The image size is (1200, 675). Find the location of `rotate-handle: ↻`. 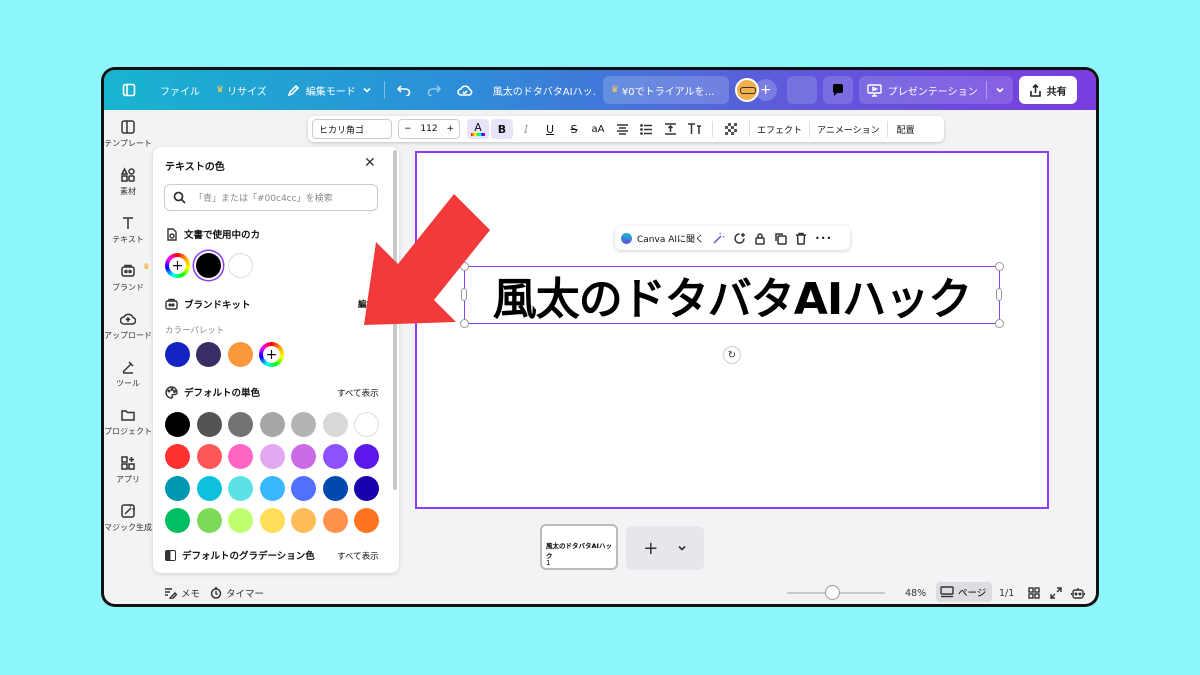

rotate-handle: ↻ is located at coordinates (732, 355).